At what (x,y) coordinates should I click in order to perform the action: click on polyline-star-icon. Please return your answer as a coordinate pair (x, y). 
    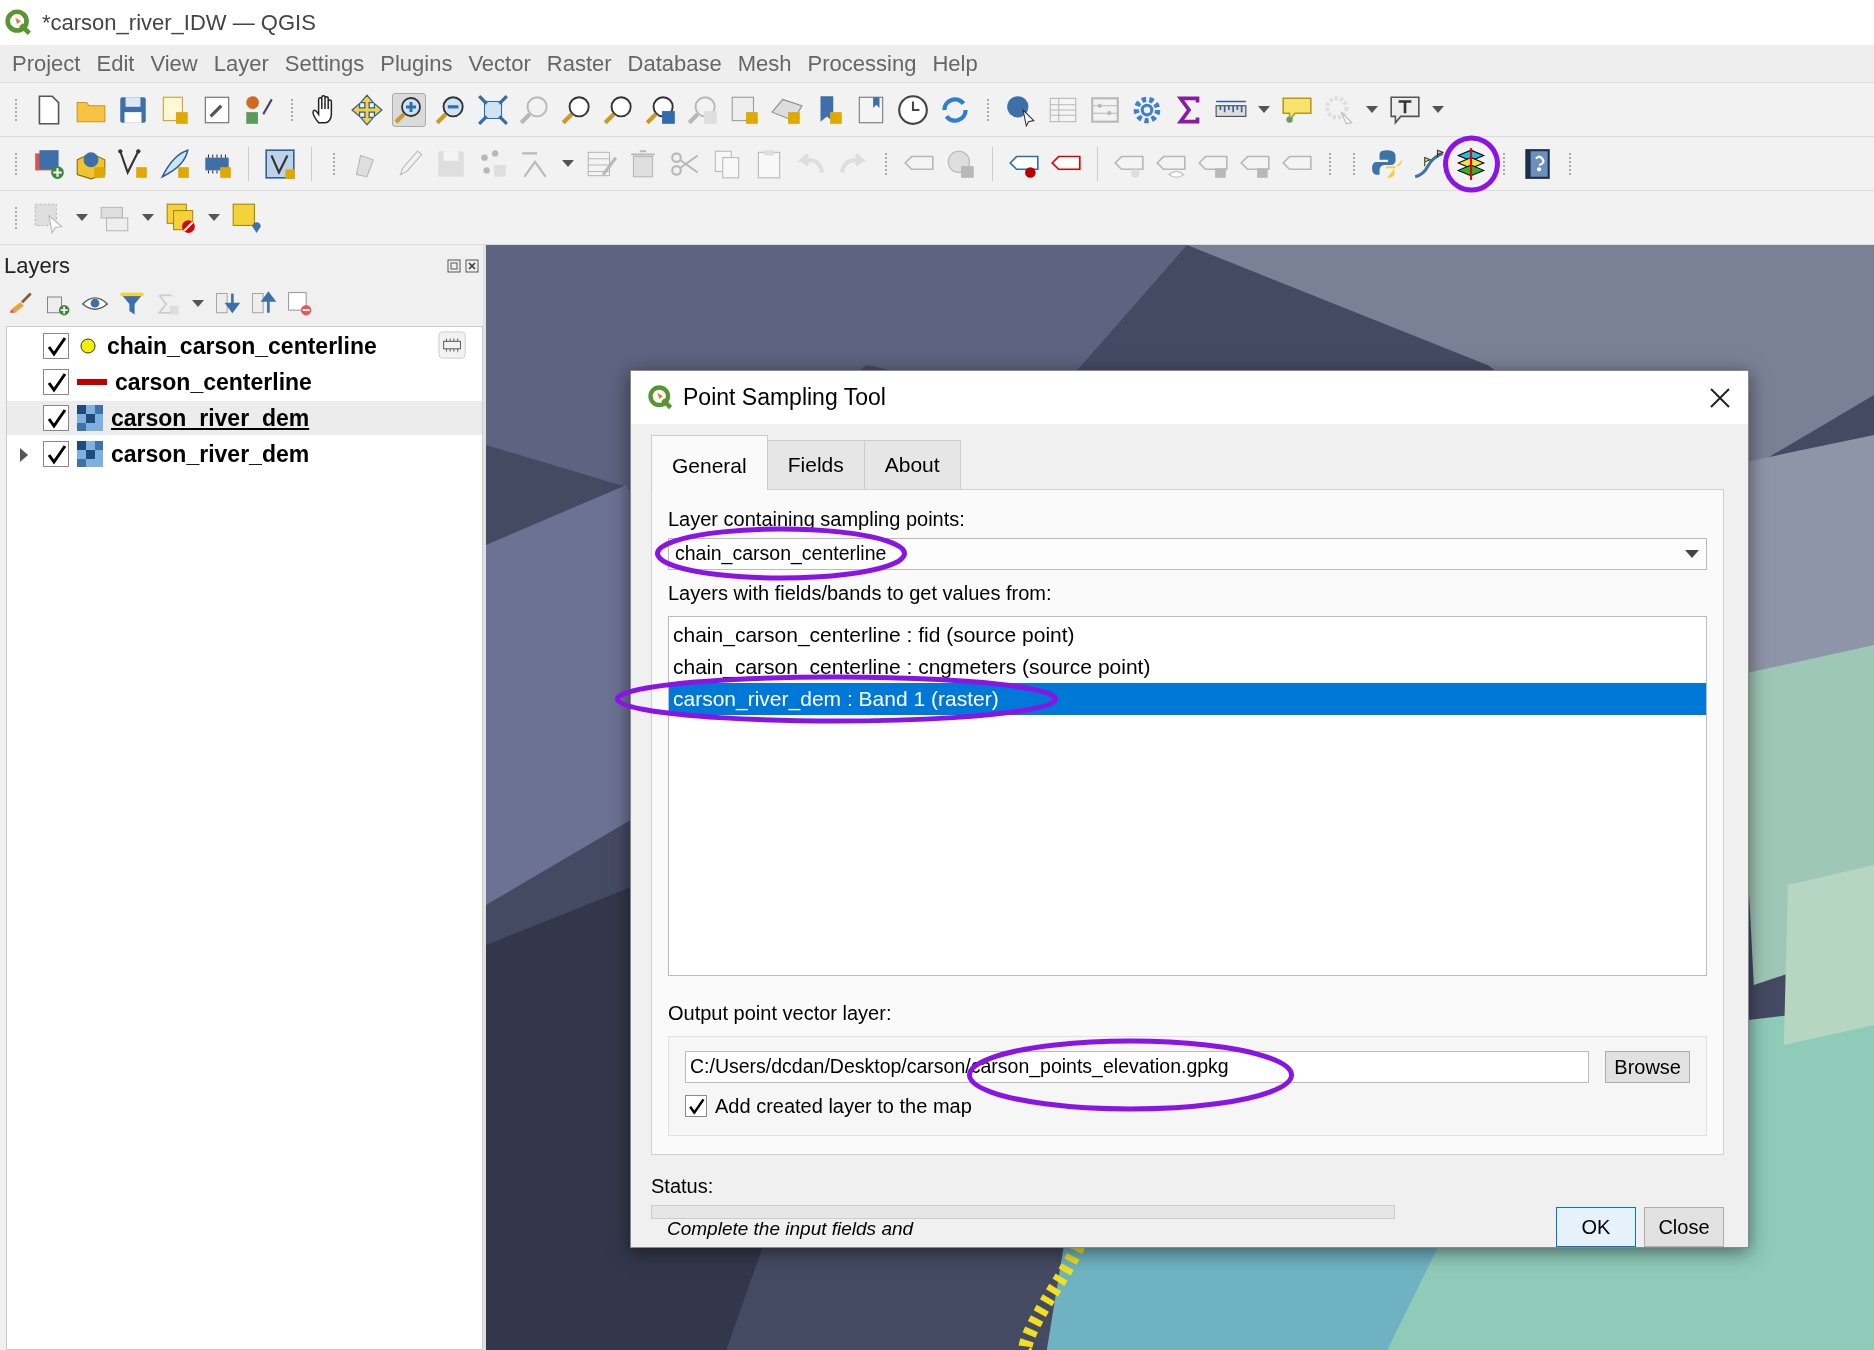
    Looking at the image, I should click on (133, 163).